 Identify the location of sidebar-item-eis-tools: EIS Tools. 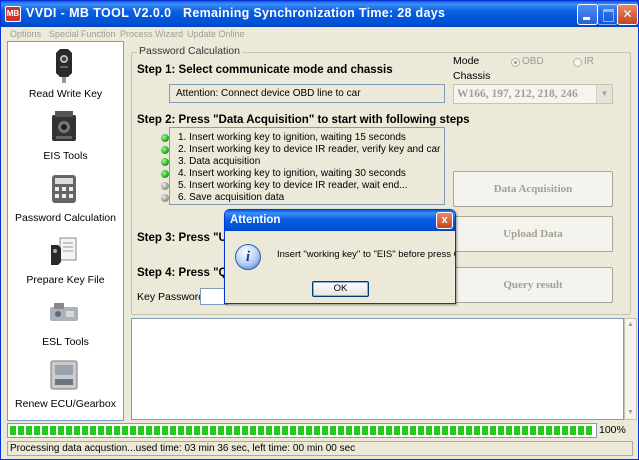
(65, 137).